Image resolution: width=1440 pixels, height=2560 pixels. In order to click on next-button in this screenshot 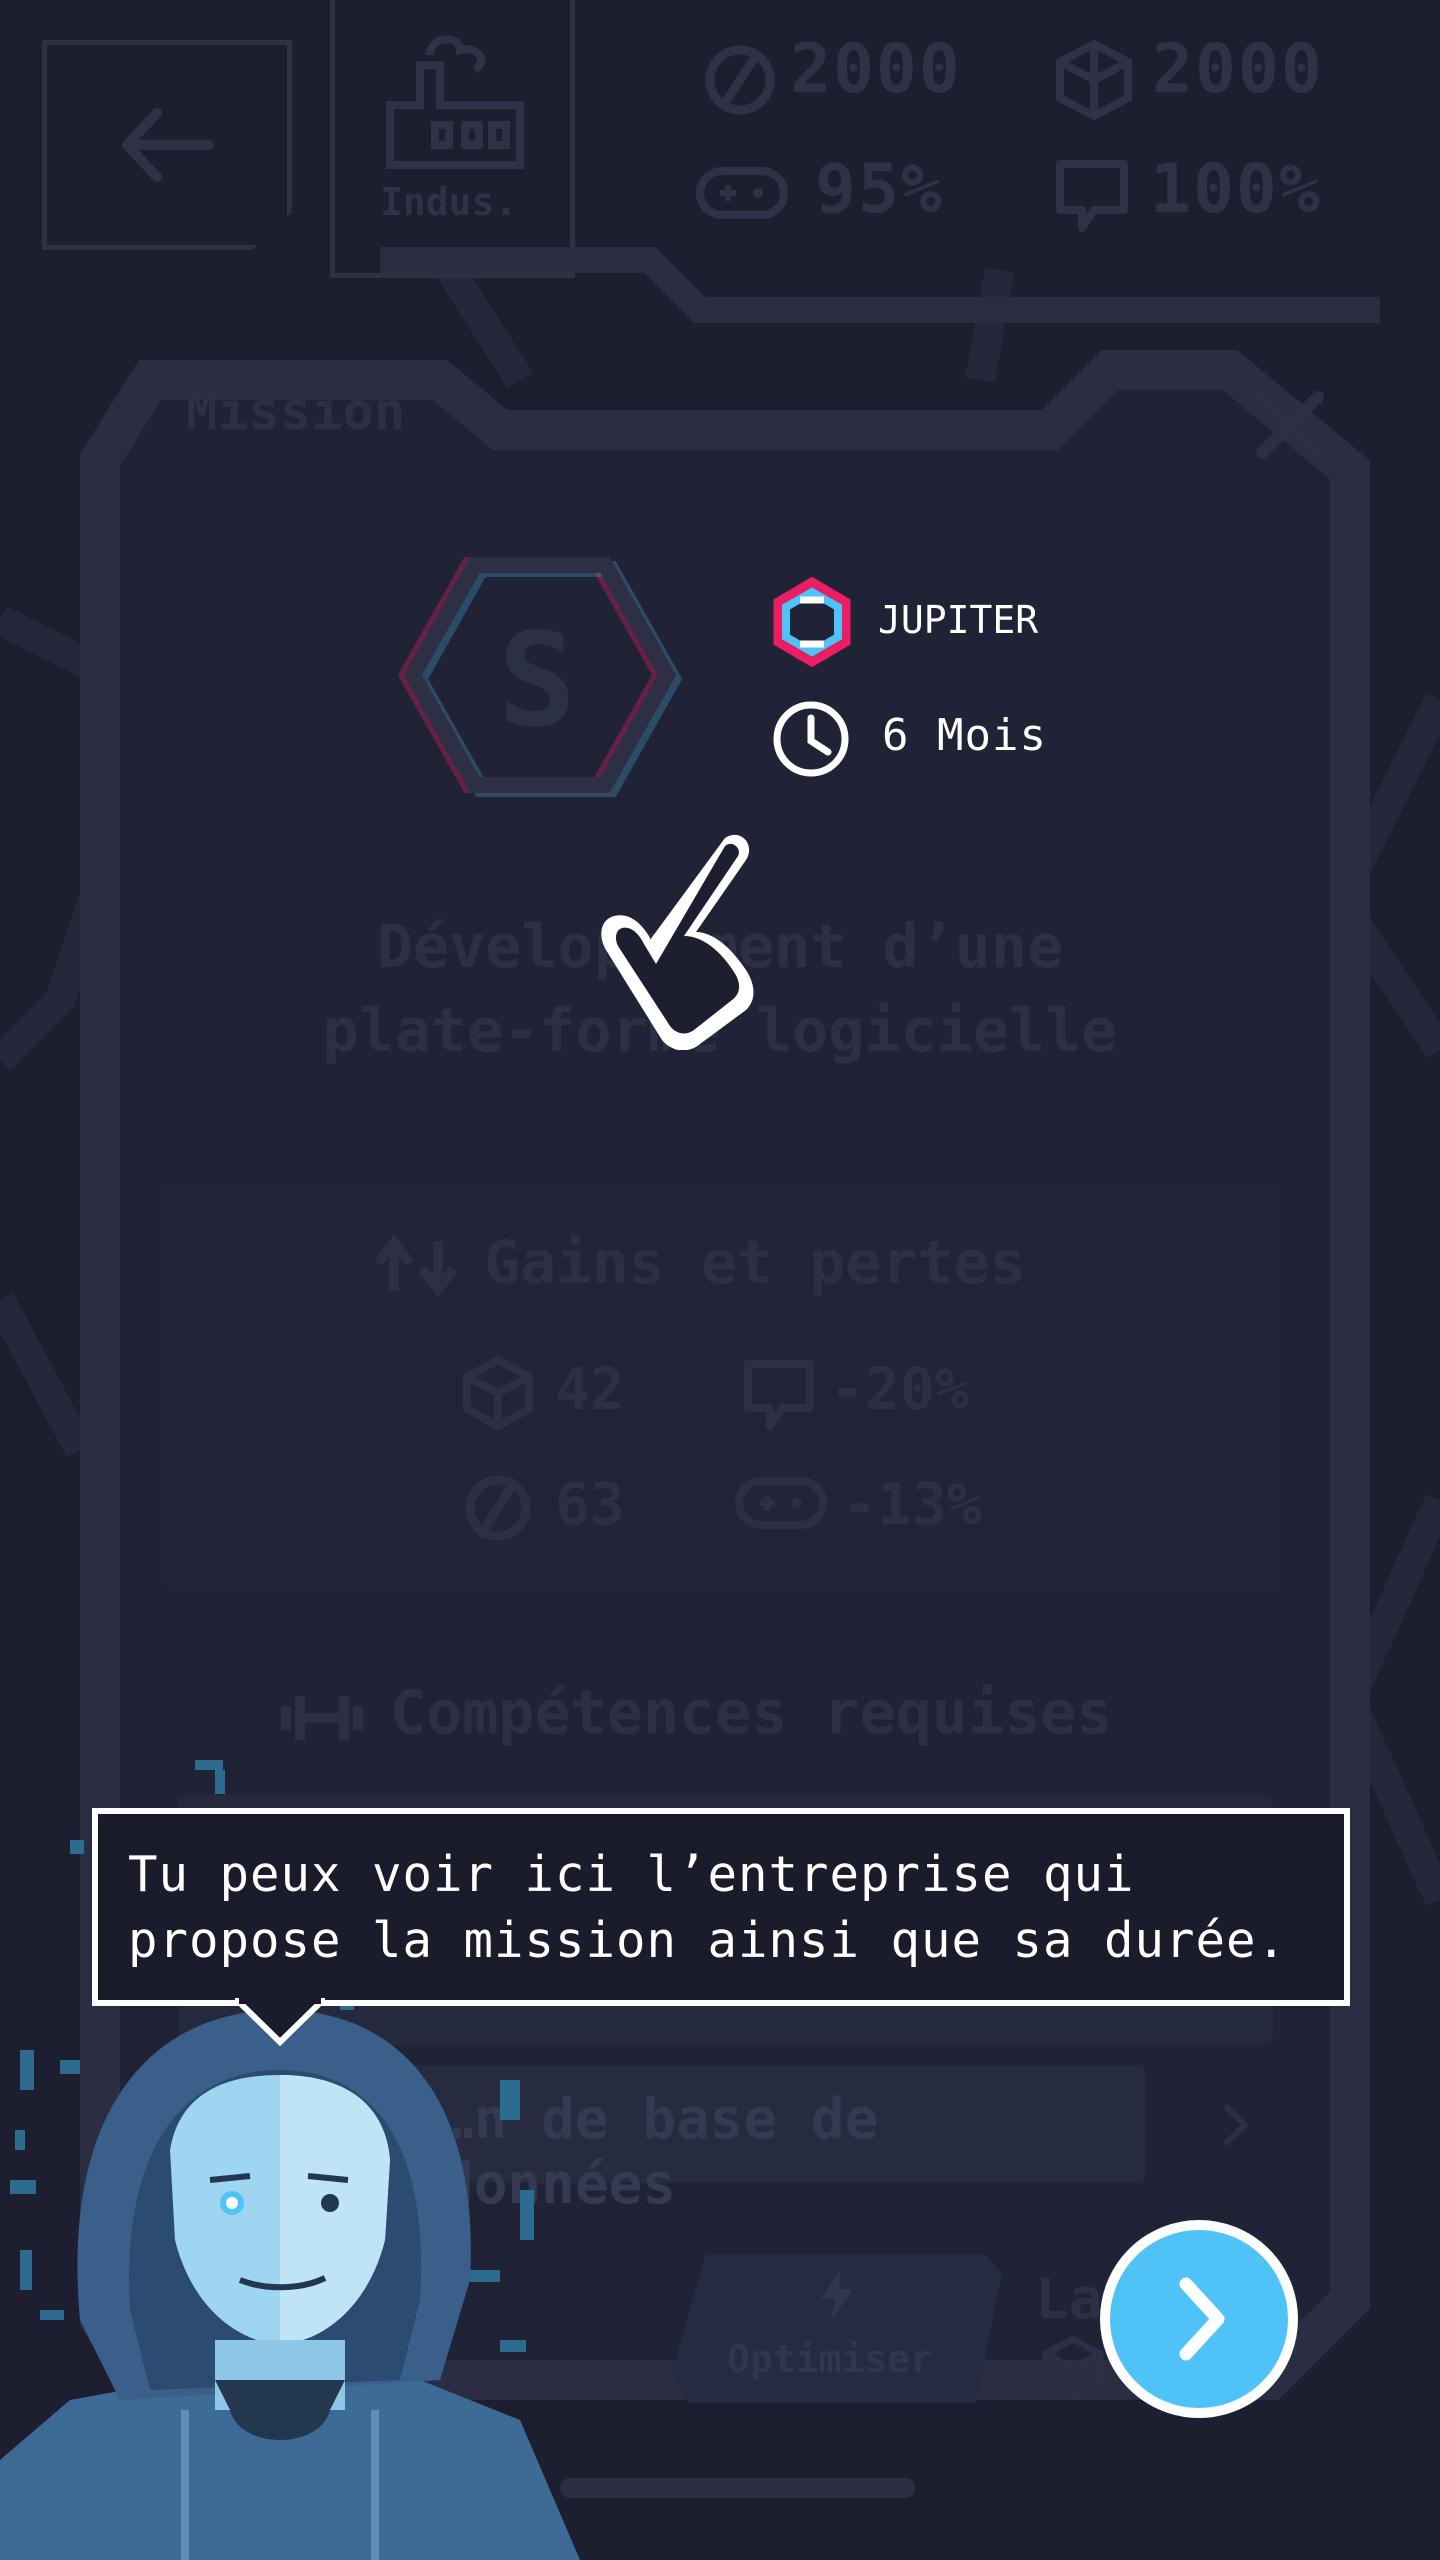, I will do `click(1199, 2319)`.